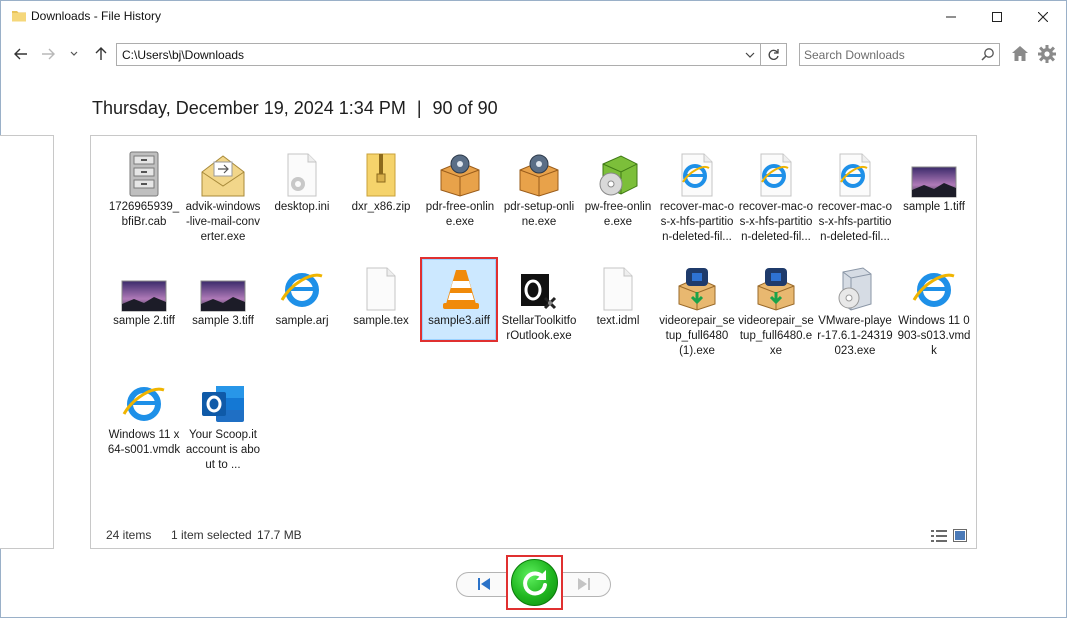  I want to click on file-item: Windows 11 0903-s013.vmdk, so click(934, 310).